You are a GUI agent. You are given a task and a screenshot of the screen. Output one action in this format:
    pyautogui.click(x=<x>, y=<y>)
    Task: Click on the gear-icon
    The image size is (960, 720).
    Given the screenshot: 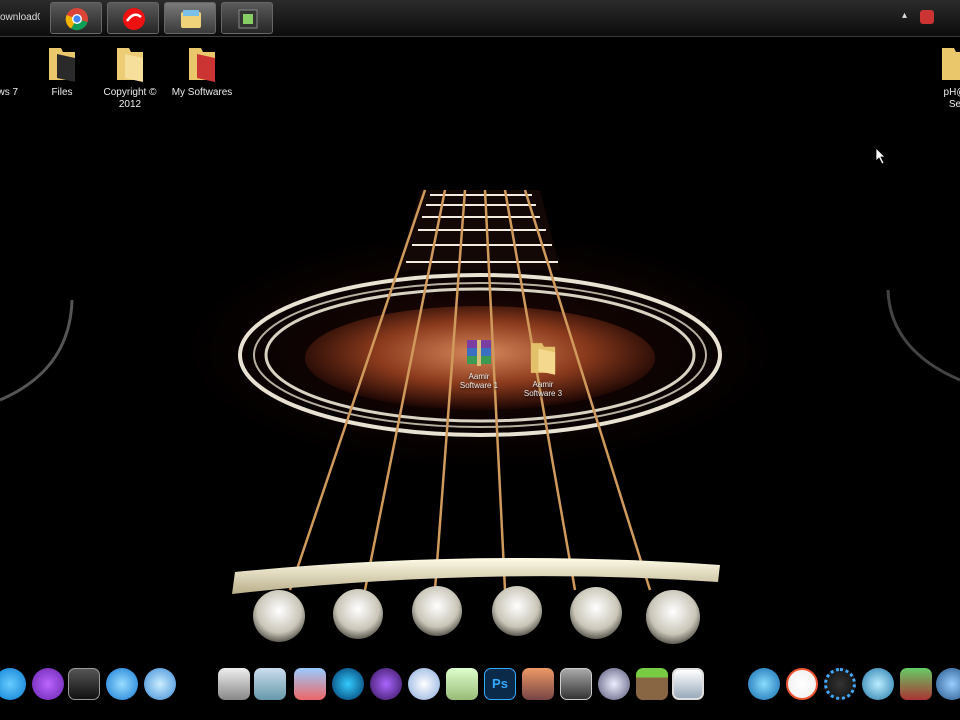 What is the action you would take?
    pyautogui.click(x=840, y=684)
    